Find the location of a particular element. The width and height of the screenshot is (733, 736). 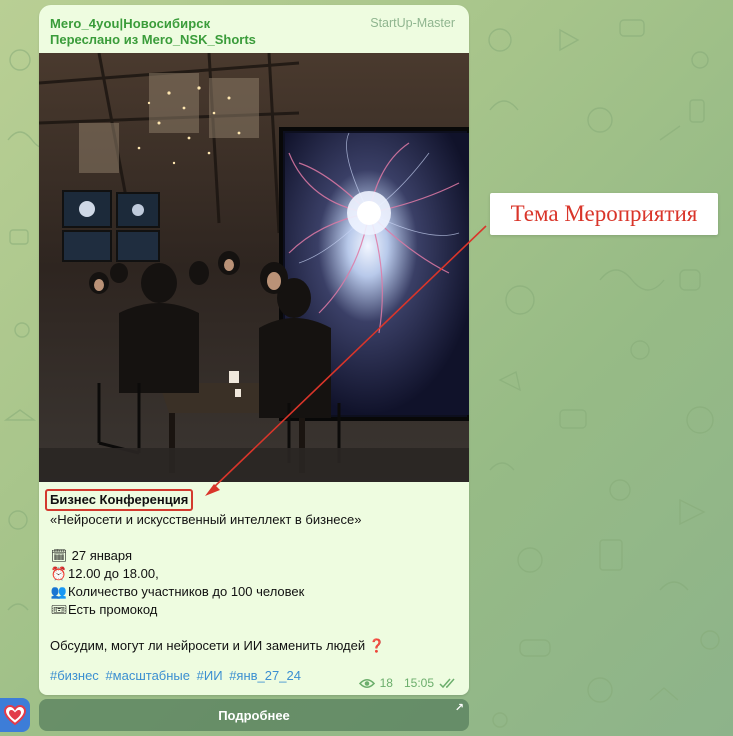

annotation-label: Тема Мероприятия is located at coordinates (604, 214).